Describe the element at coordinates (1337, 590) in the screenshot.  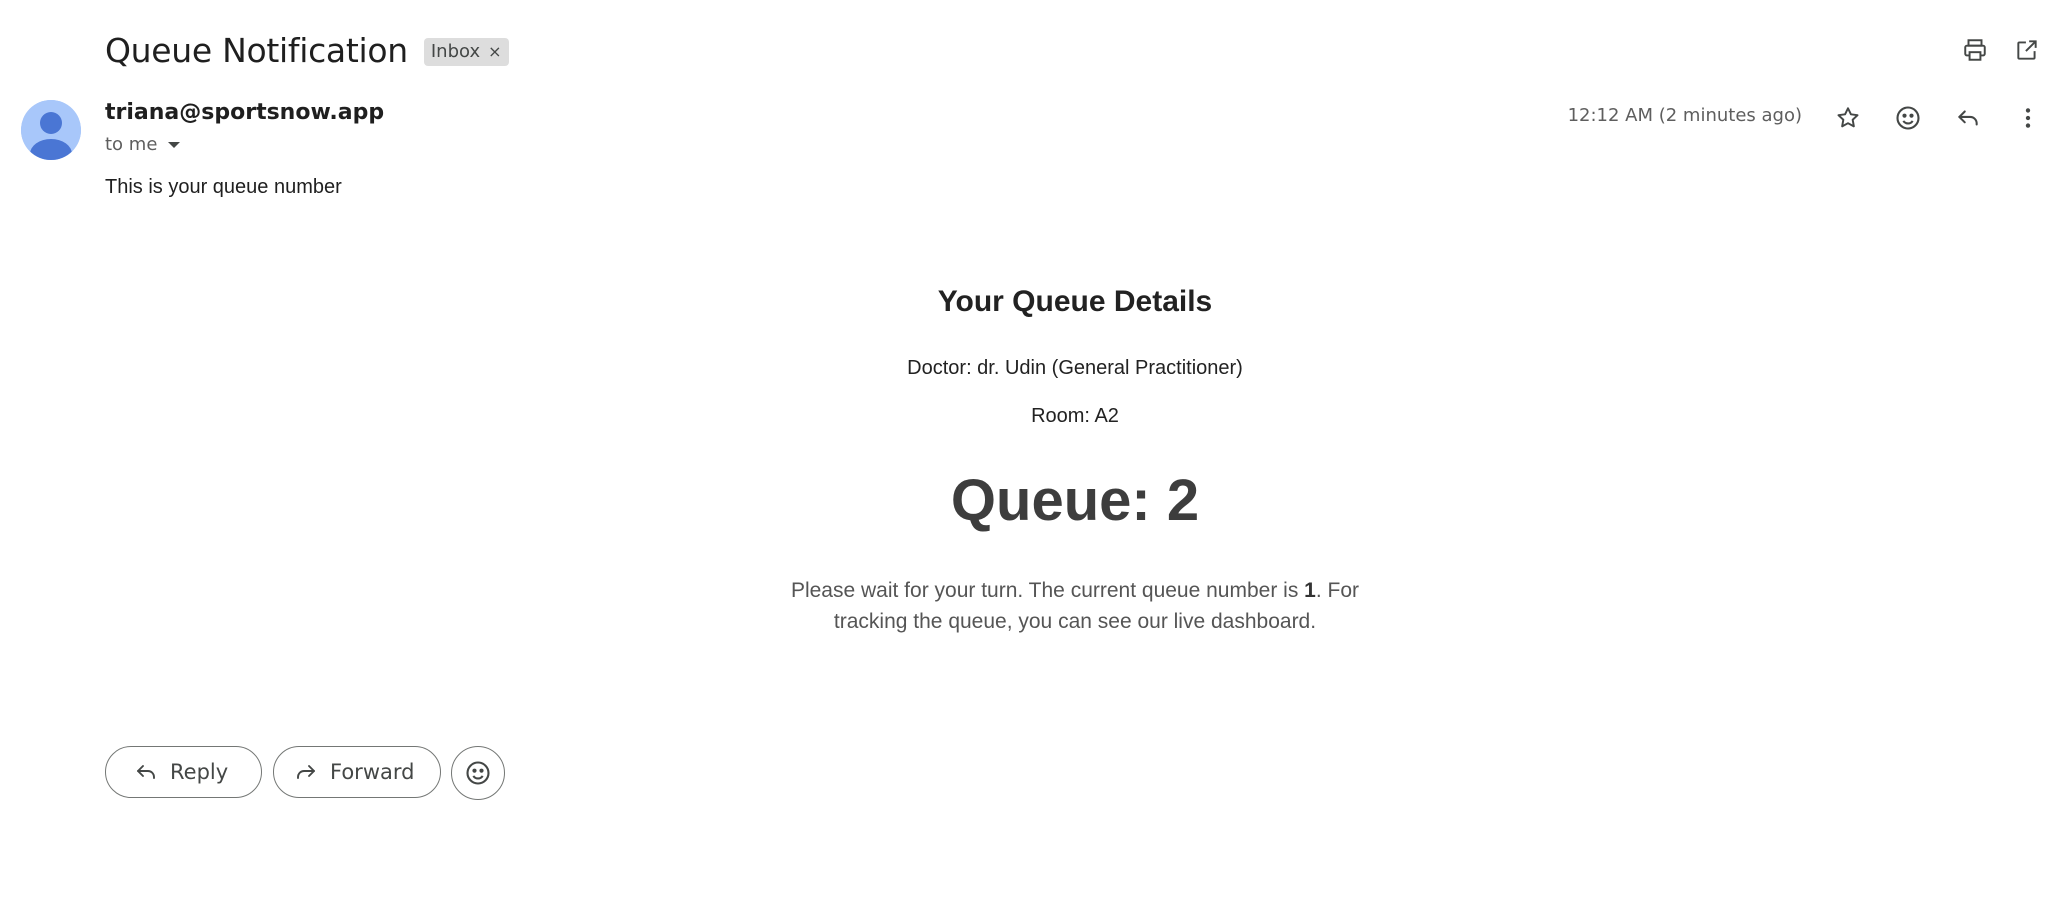
I see `wait-suffix: . For` at that location.